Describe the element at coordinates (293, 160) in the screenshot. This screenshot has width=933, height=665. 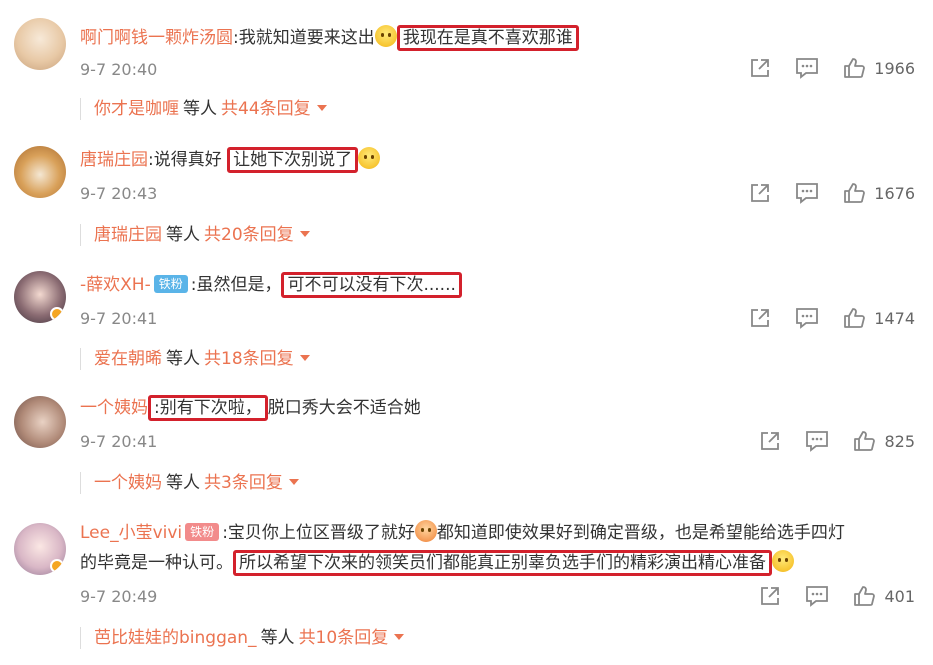
I see `highlighted-text: 让她下次别说了` at that location.